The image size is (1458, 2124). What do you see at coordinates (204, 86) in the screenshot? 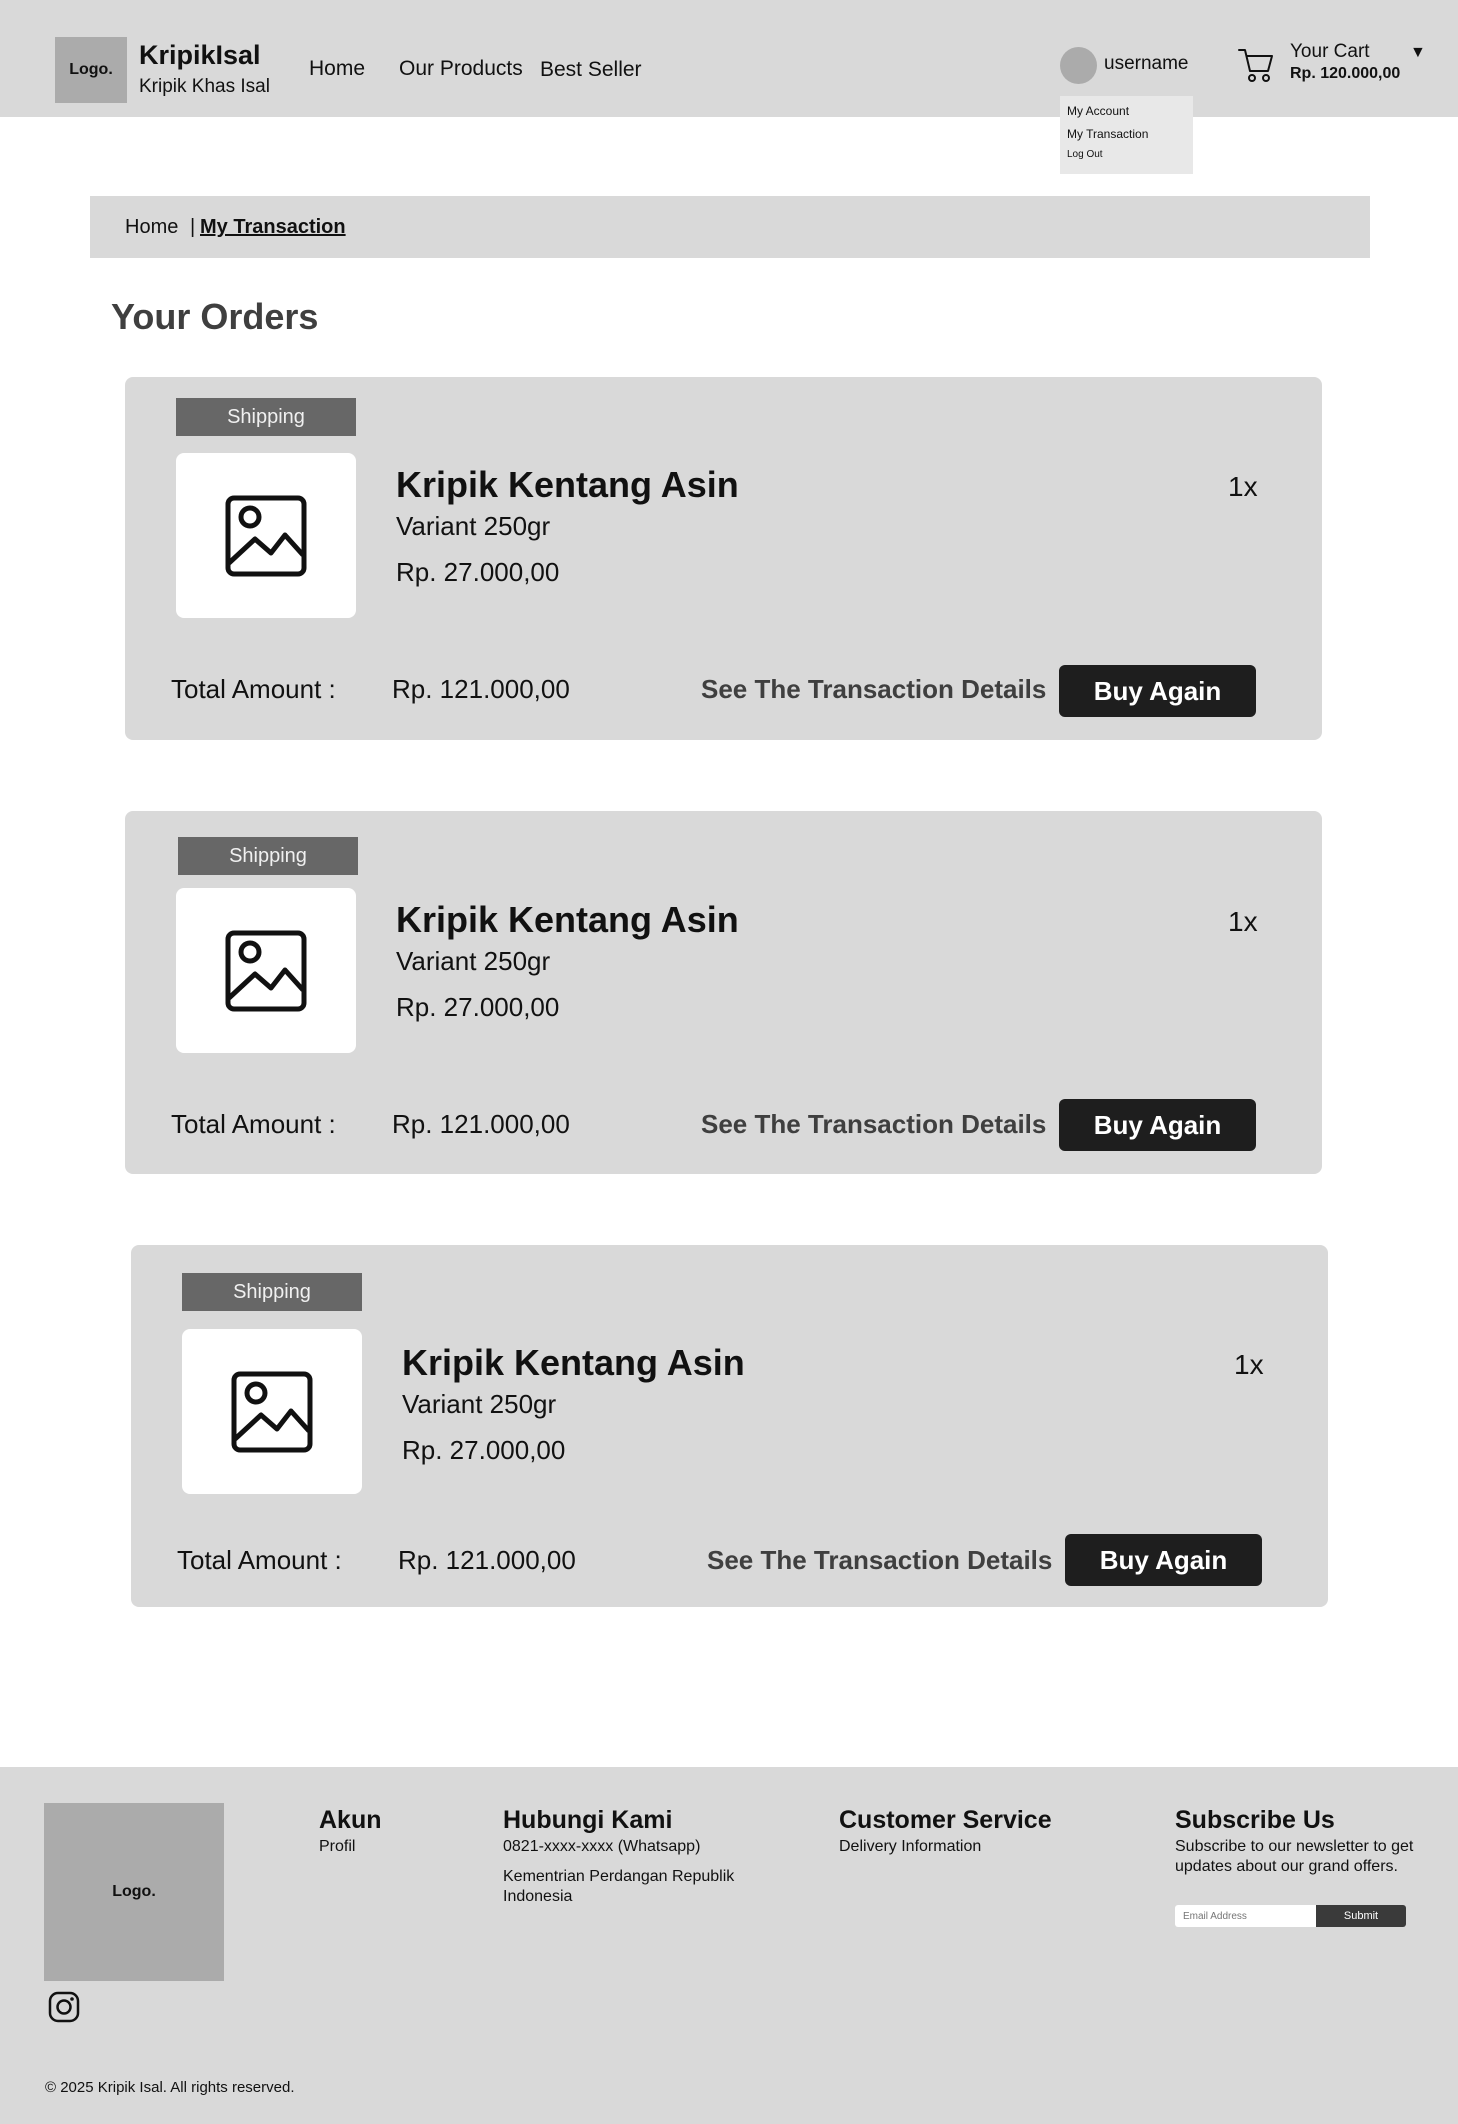
I see `brand-tagline: Kripik Khas Isal` at bounding box center [204, 86].